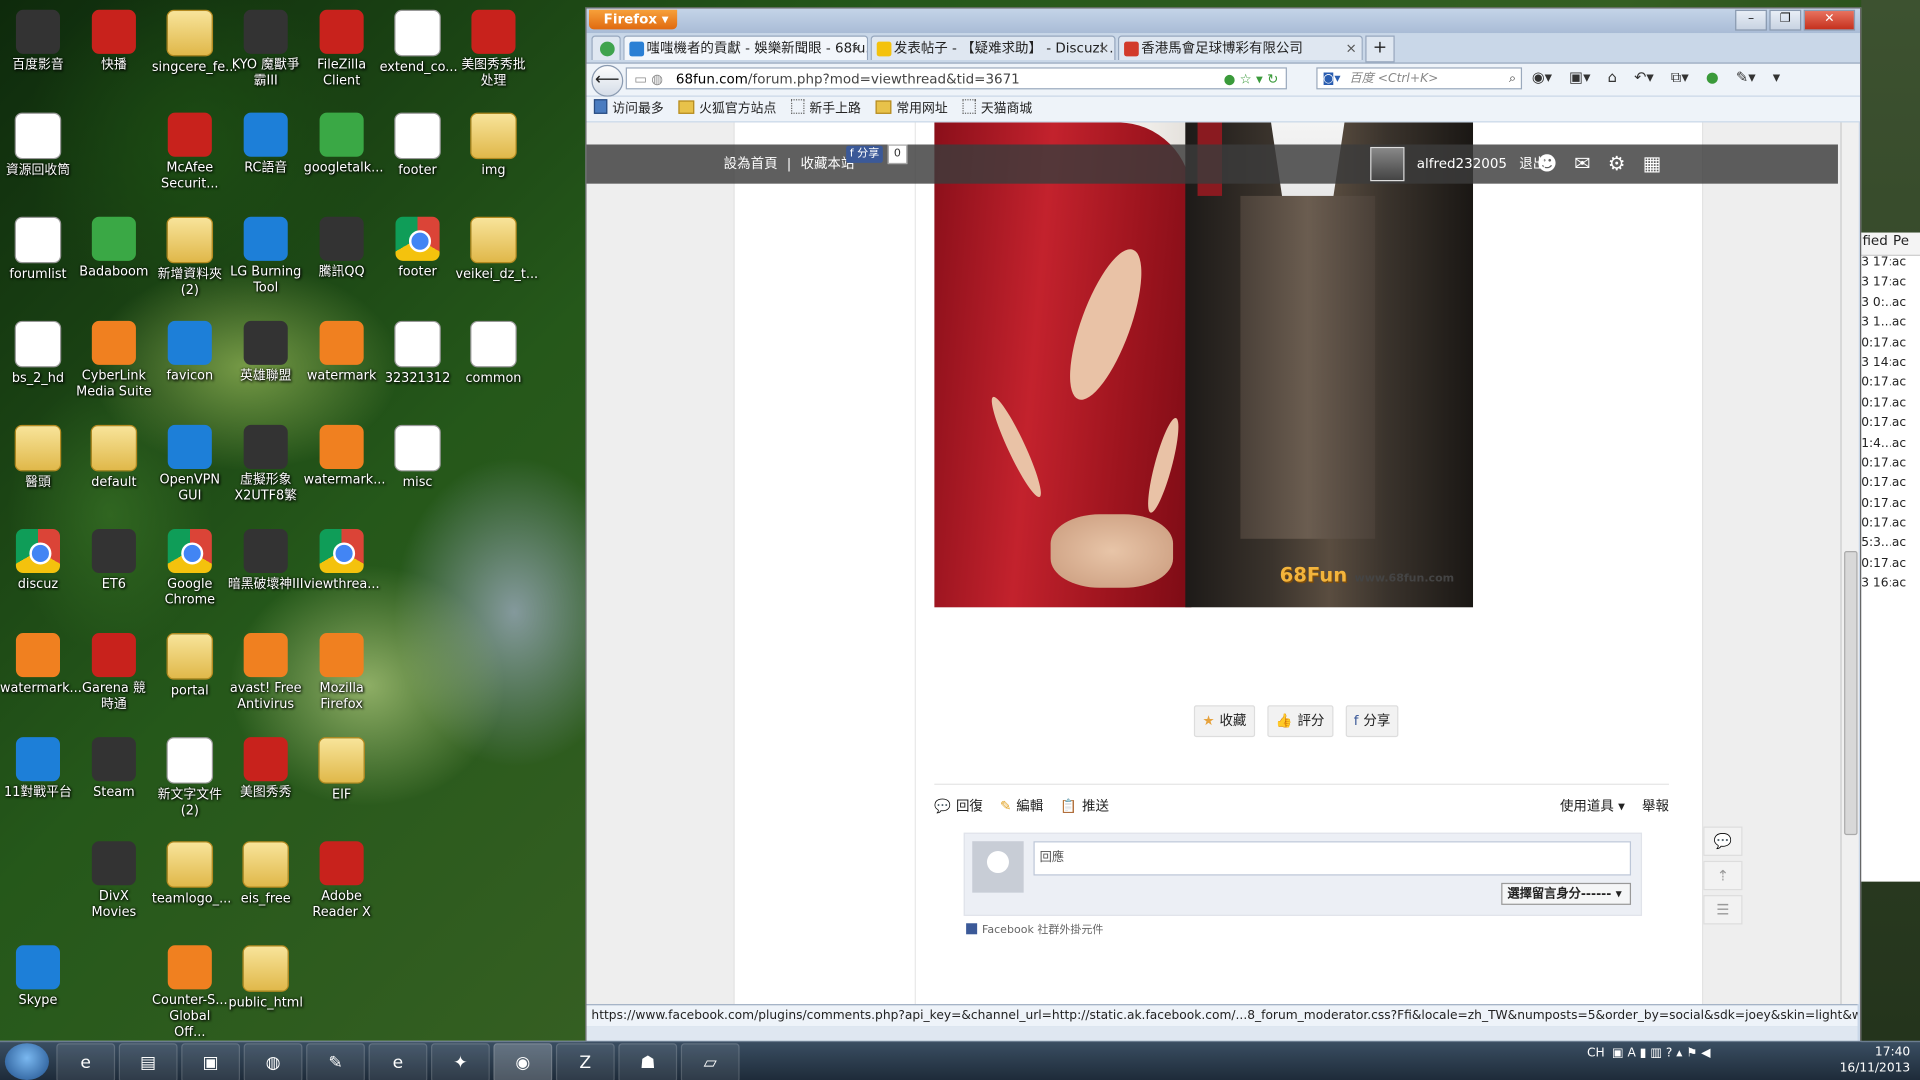  Describe the element at coordinates (494, 353) in the screenshot. I see `desktop-icon: common` at that location.